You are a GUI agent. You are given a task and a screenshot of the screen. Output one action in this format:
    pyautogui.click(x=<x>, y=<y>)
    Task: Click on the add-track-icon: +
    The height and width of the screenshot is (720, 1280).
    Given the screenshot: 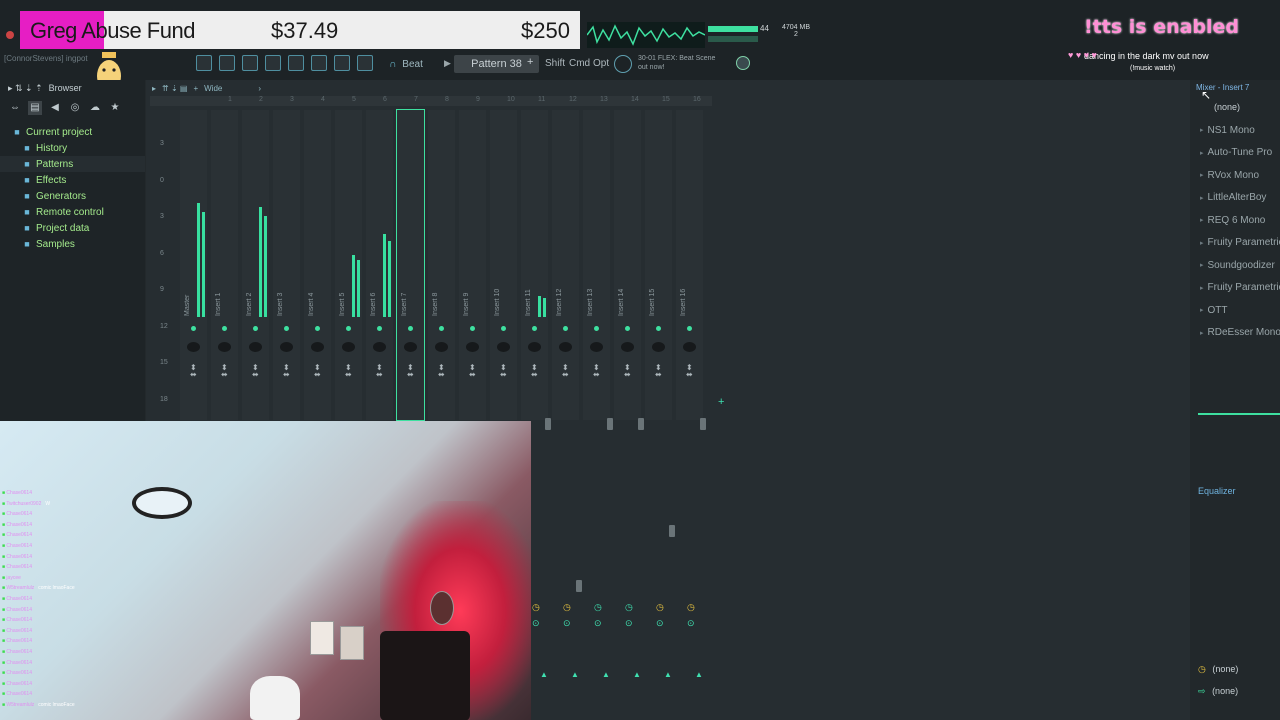 What is the action you would take?
    pyautogui.click(x=721, y=402)
    